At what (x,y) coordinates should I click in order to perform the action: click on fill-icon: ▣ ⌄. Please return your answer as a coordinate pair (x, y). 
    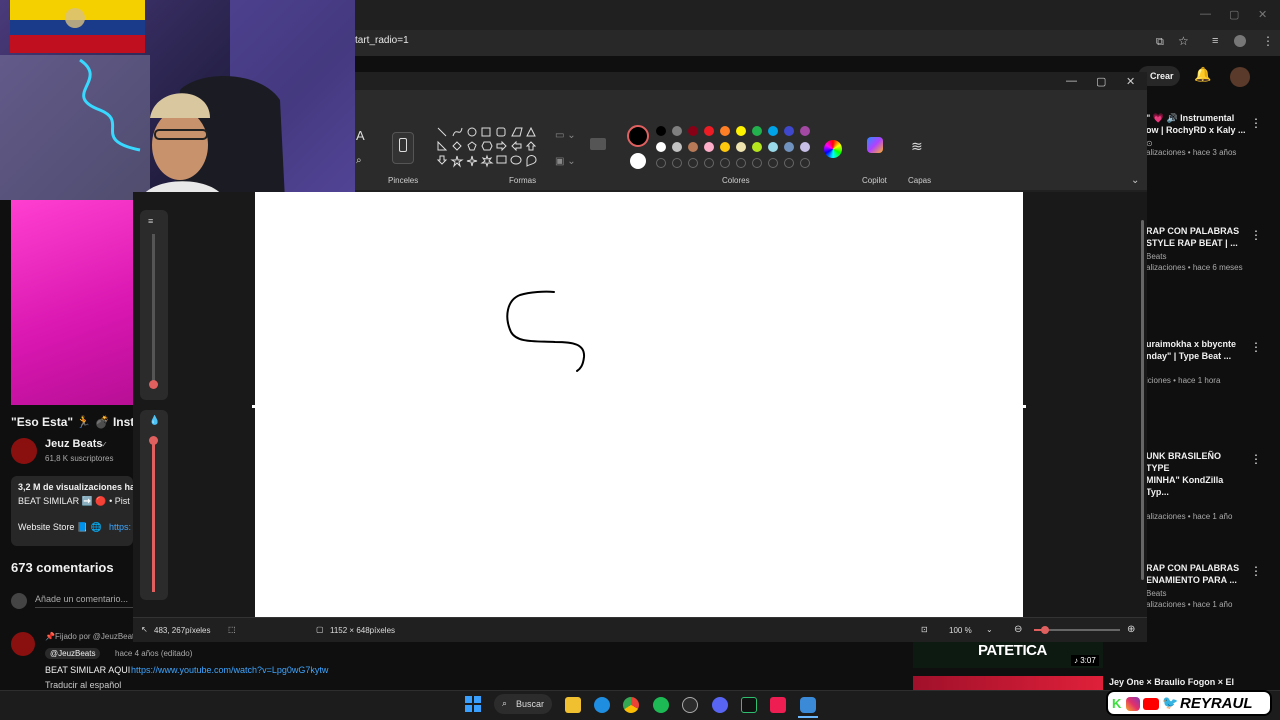
    Looking at the image, I should click on (565, 161).